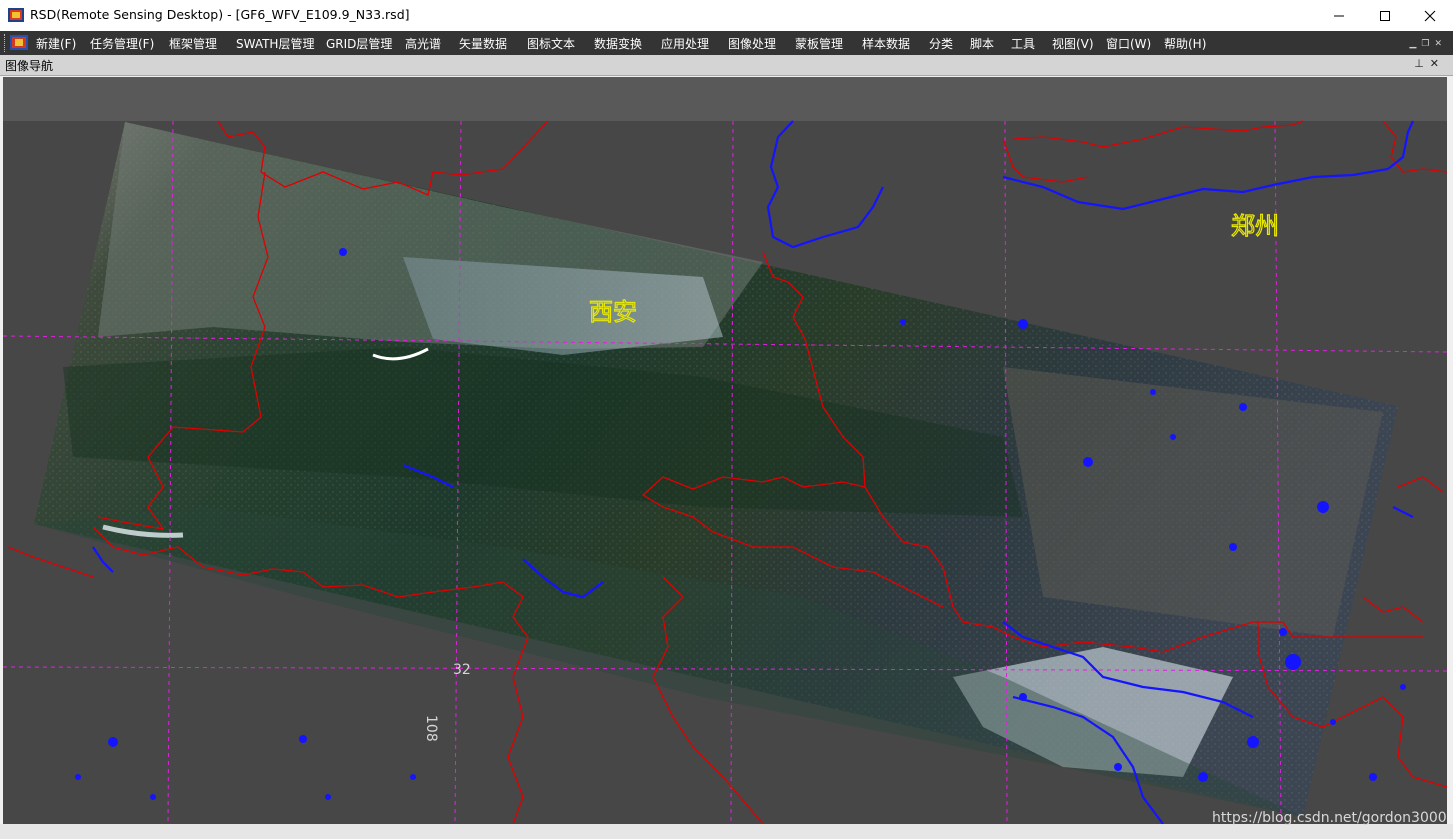  I want to click on close-button, so click(1430, 15).